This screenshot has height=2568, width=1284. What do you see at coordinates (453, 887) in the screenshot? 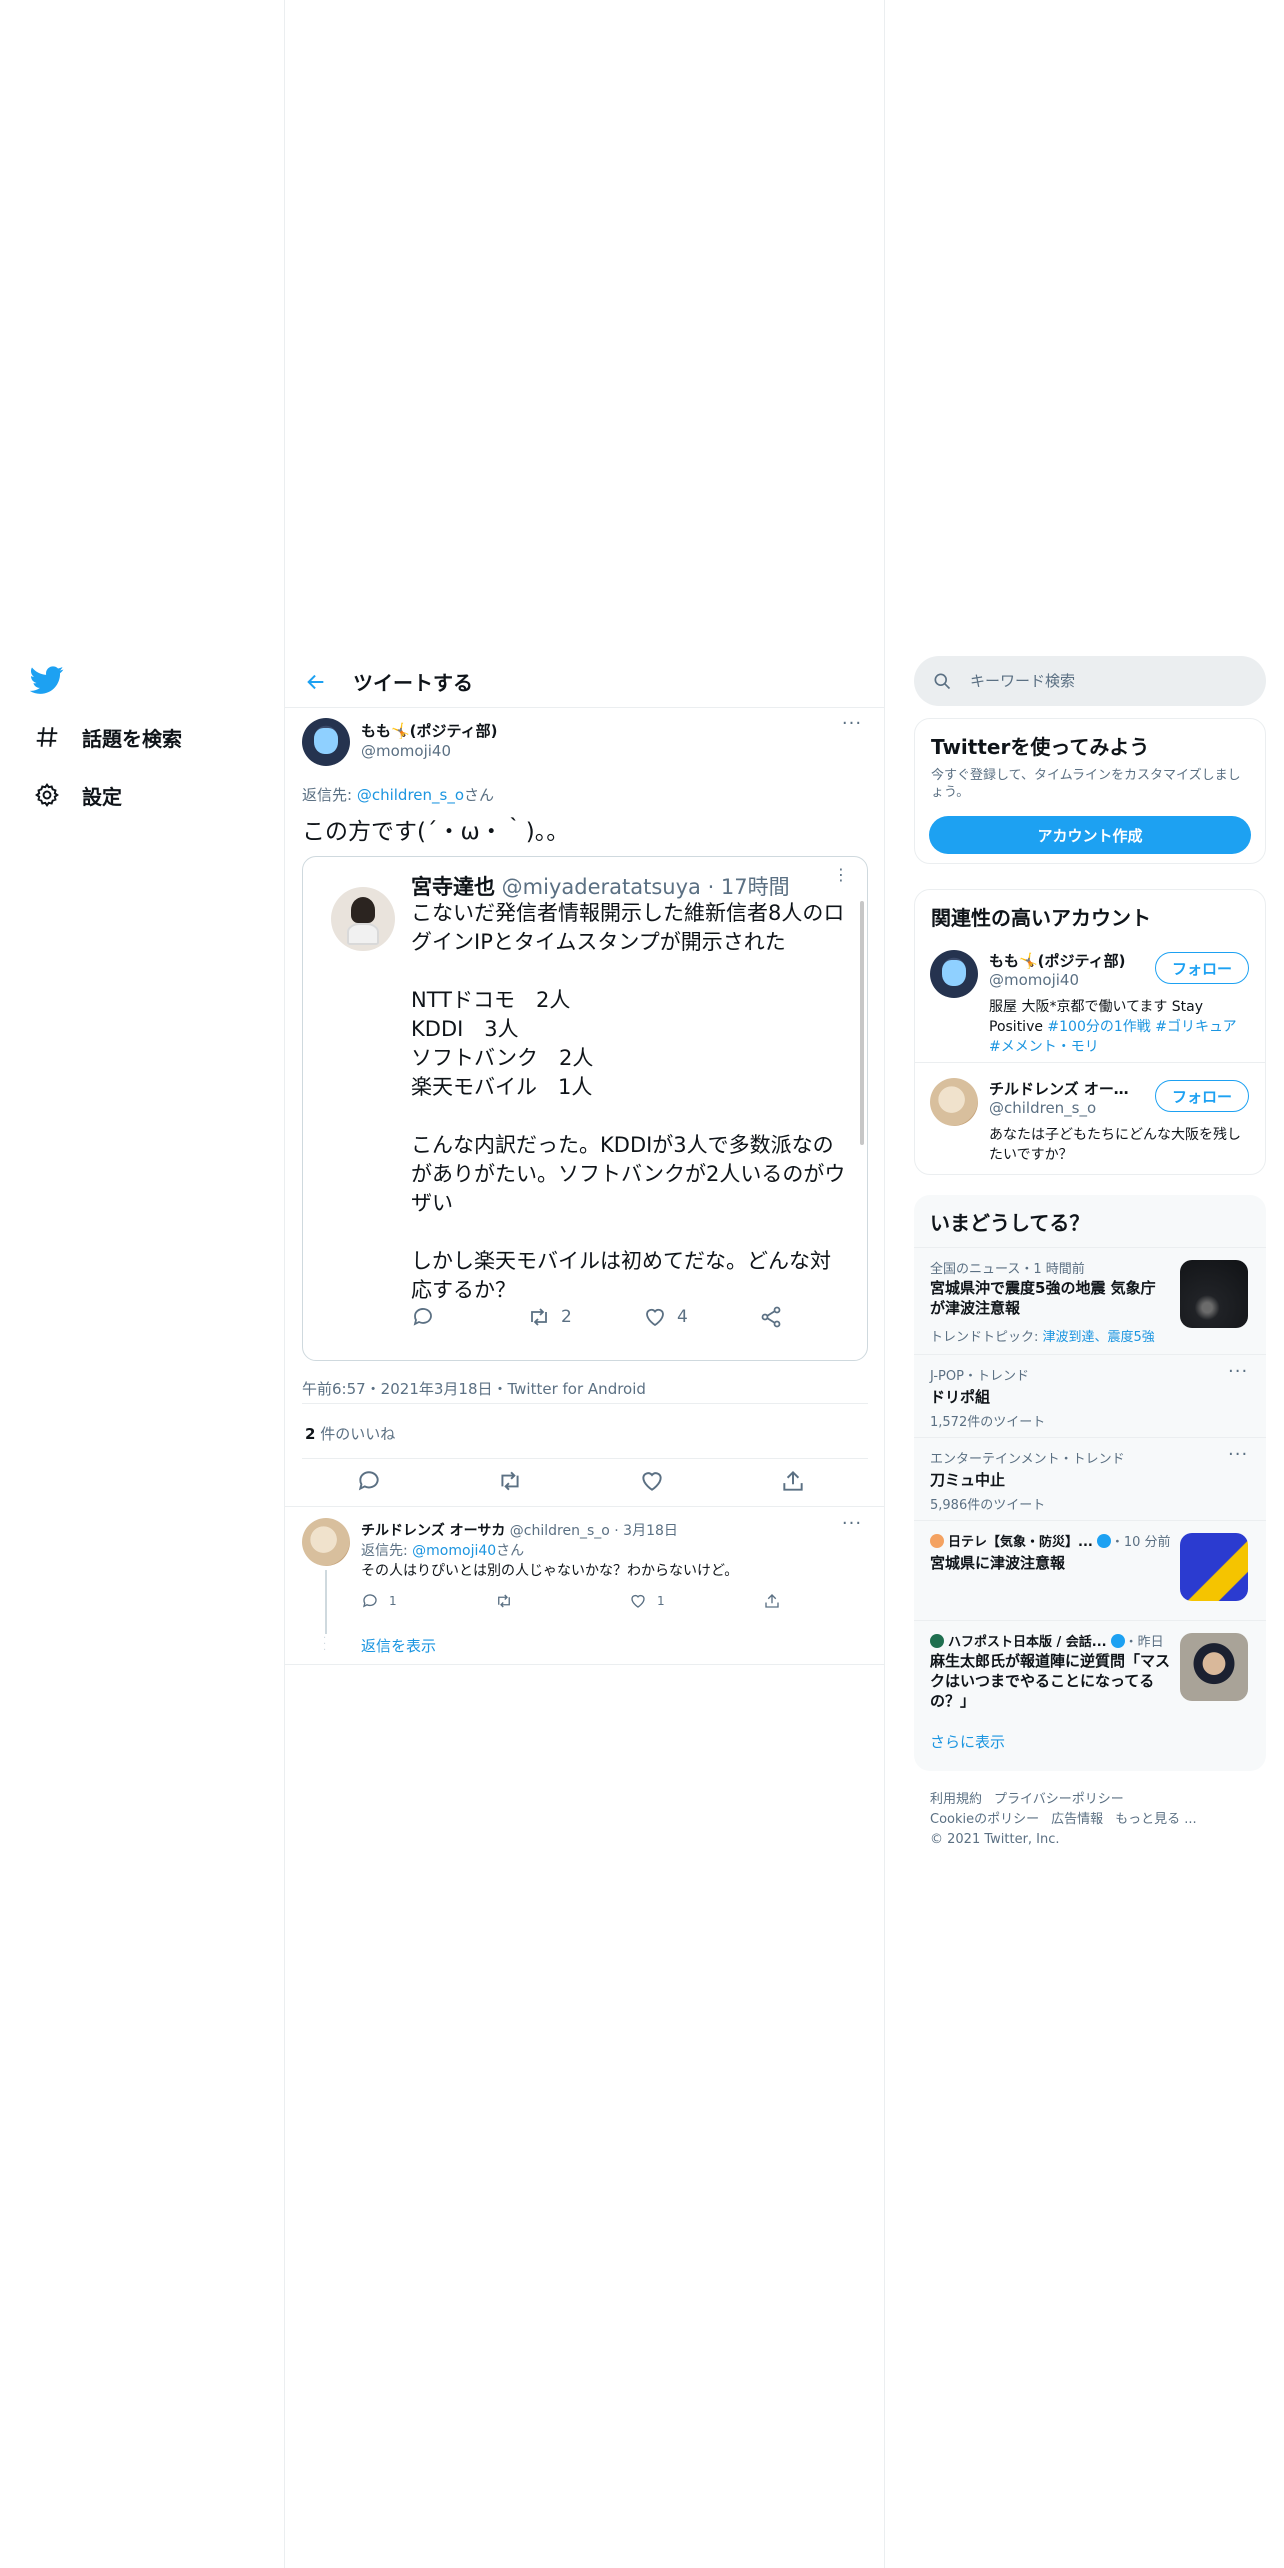
I see `embedded-author-name: 宮寺達也` at bounding box center [453, 887].